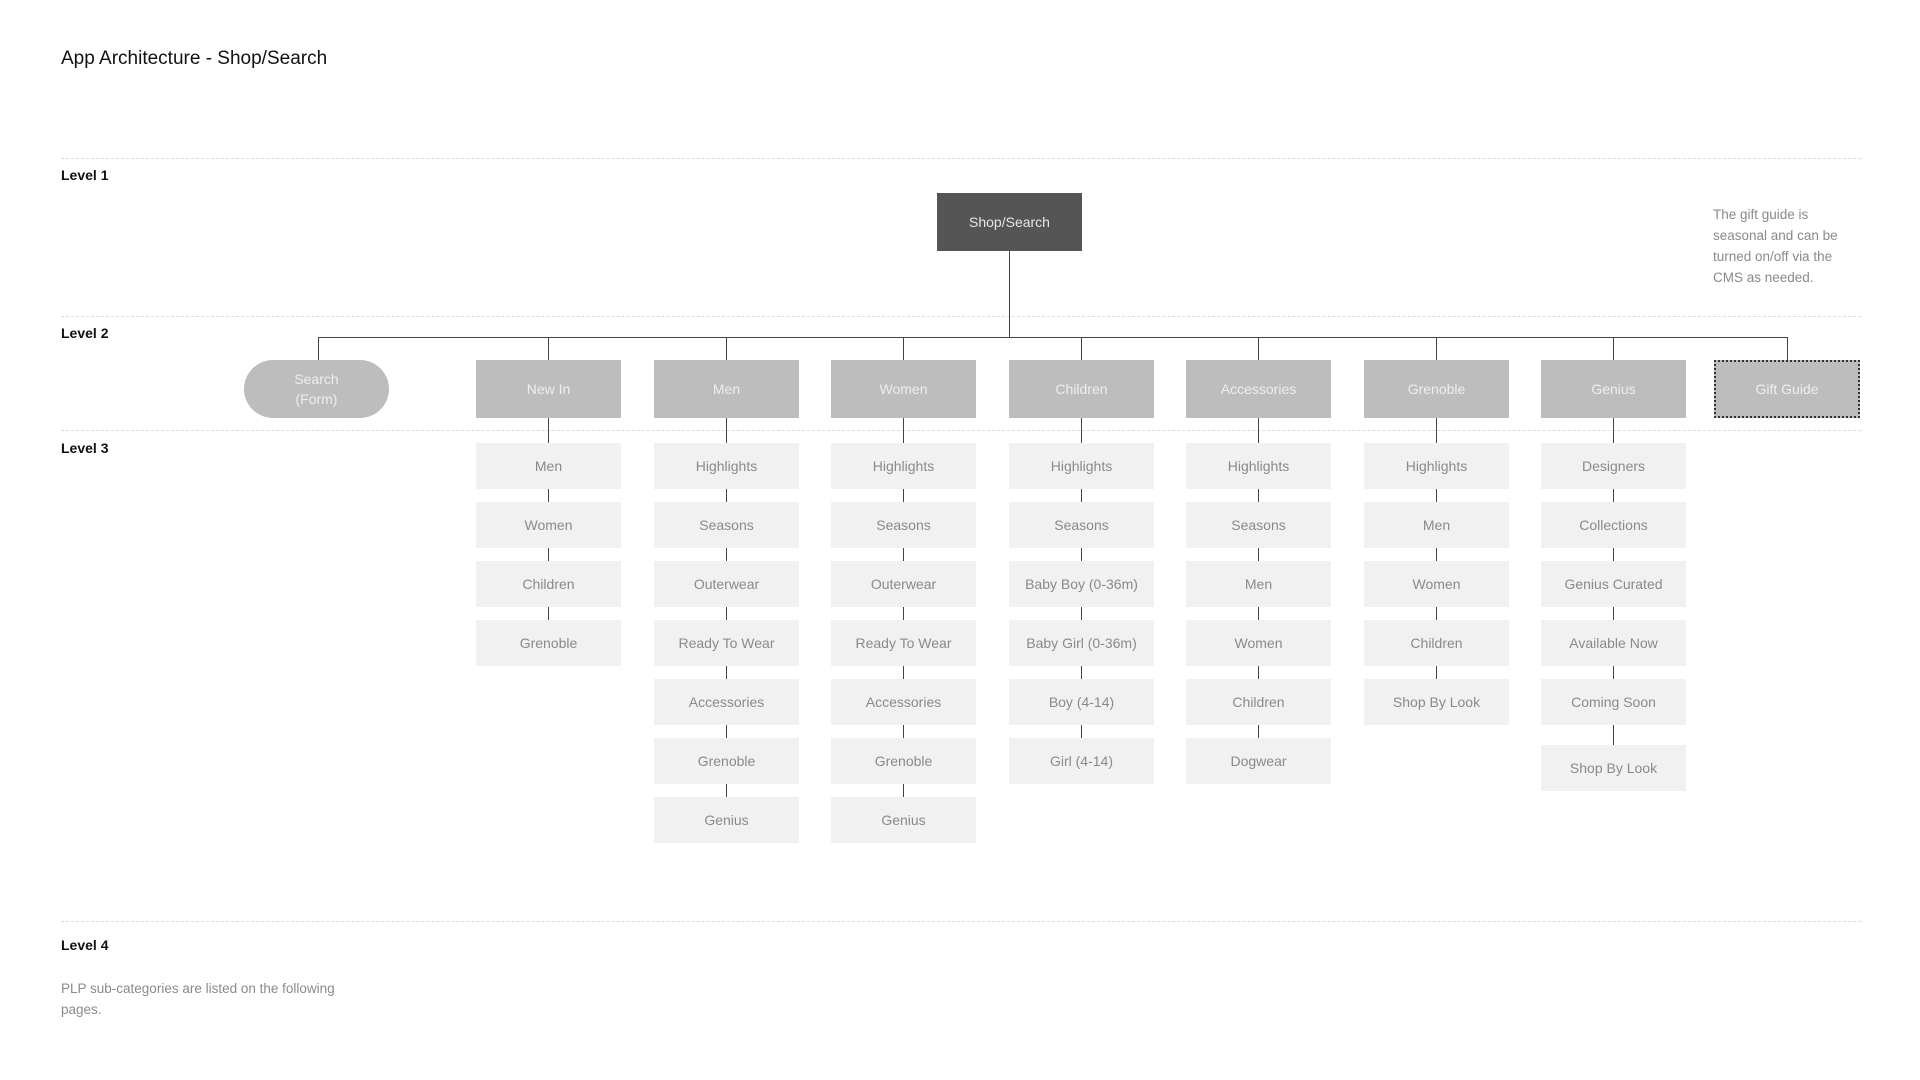 This screenshot has height=1080, width=1920. What do you see at coordinates (961, 430) in the screenshot?
I see `level-3-divider` at bounding box center [961, 430].